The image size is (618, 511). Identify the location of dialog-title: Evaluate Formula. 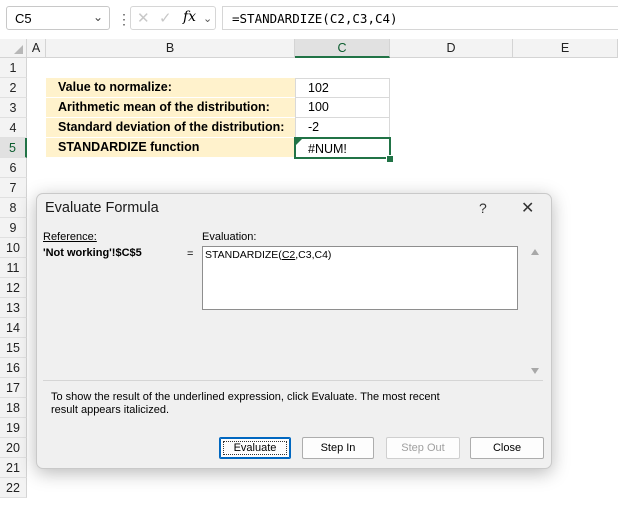
(102, 208).